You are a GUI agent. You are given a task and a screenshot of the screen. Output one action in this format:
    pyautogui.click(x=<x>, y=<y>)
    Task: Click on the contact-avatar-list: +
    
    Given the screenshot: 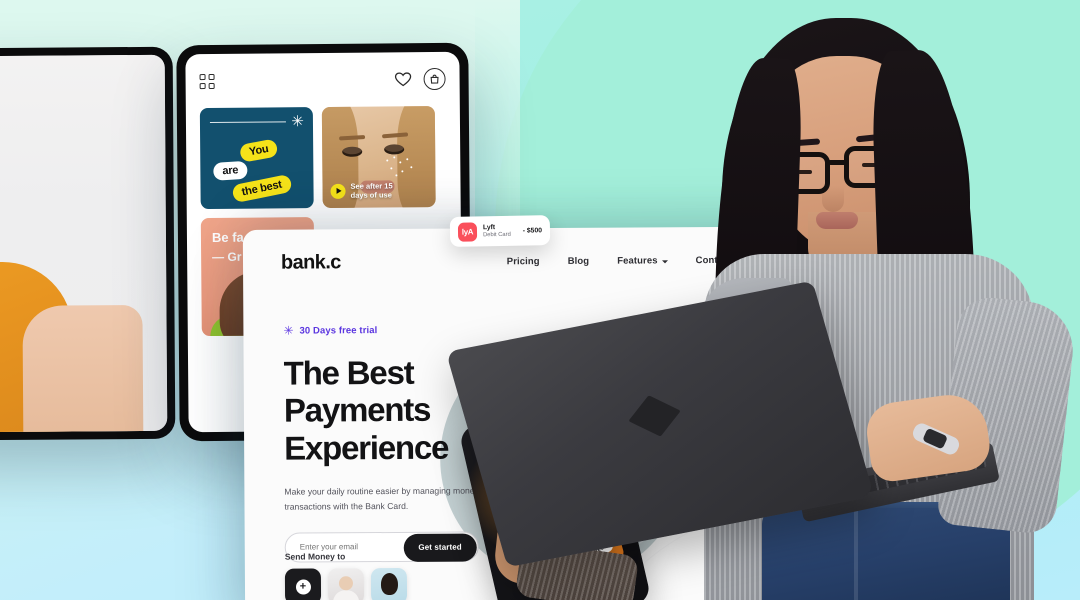 What is the action you would take?
    pyautogui.click(x=346, y=583)
    